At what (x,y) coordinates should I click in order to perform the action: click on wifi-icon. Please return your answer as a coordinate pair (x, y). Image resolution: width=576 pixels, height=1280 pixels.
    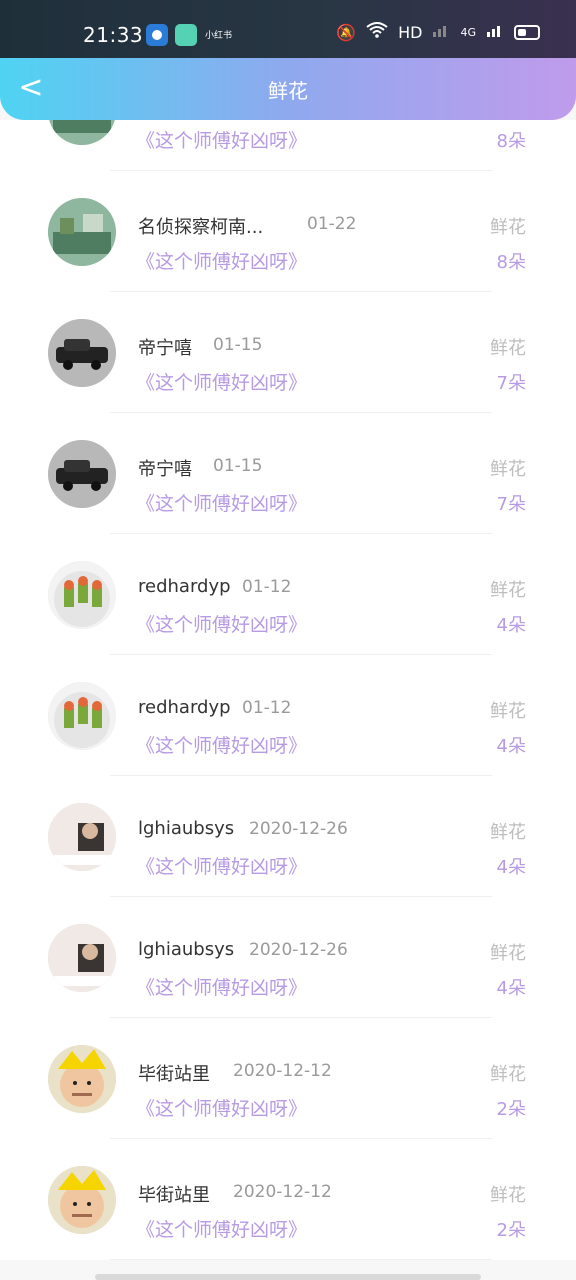
    Looking at the image, I should click on (377, 32).